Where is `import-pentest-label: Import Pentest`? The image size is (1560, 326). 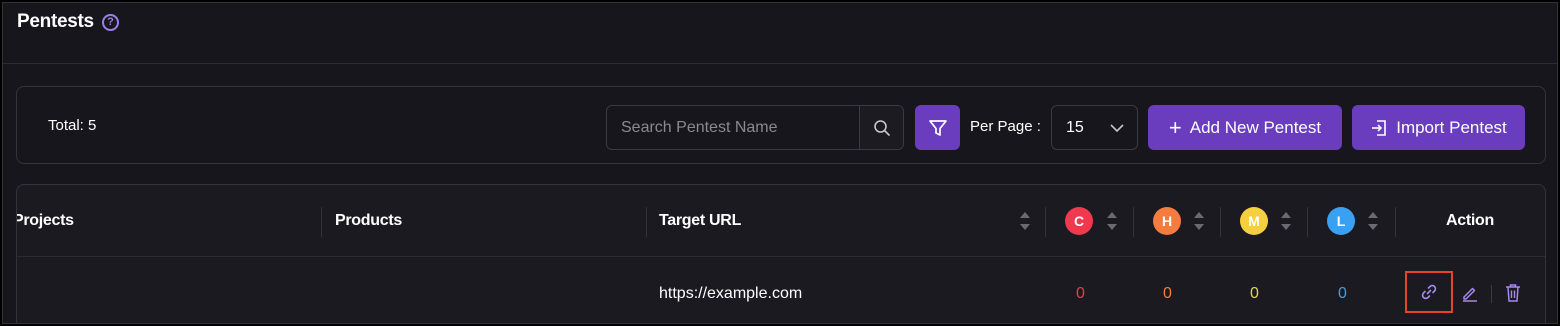
import-pentest-label: Import Pentest is located at coordinates (1451, 127).